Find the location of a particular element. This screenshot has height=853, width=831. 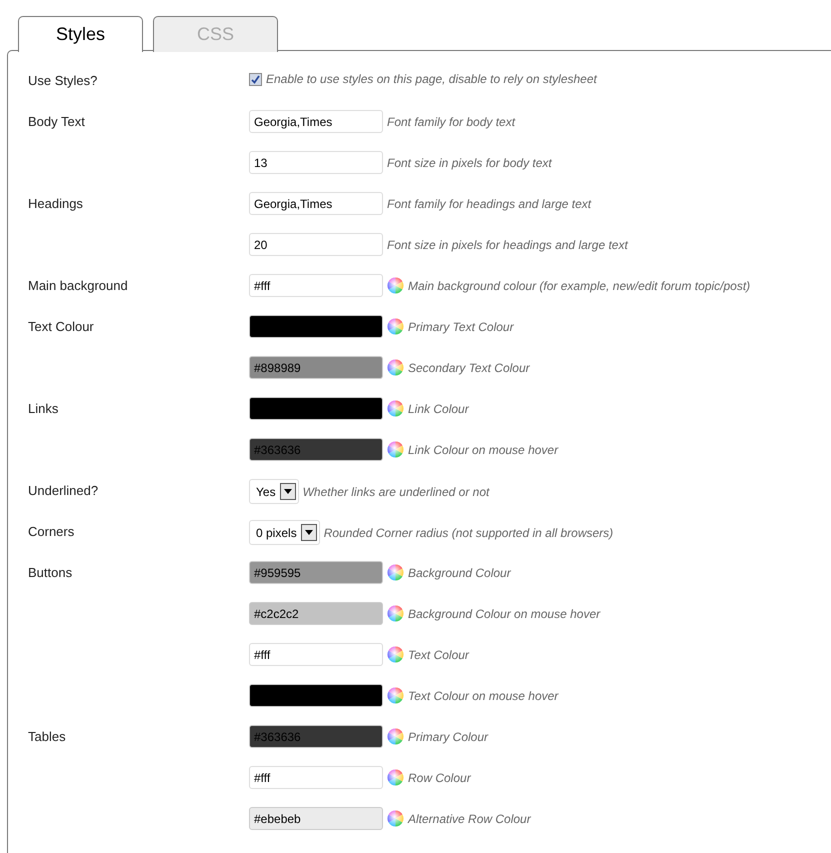

hint-text: Alternative Row Colour is located at coordinates (469, 819).